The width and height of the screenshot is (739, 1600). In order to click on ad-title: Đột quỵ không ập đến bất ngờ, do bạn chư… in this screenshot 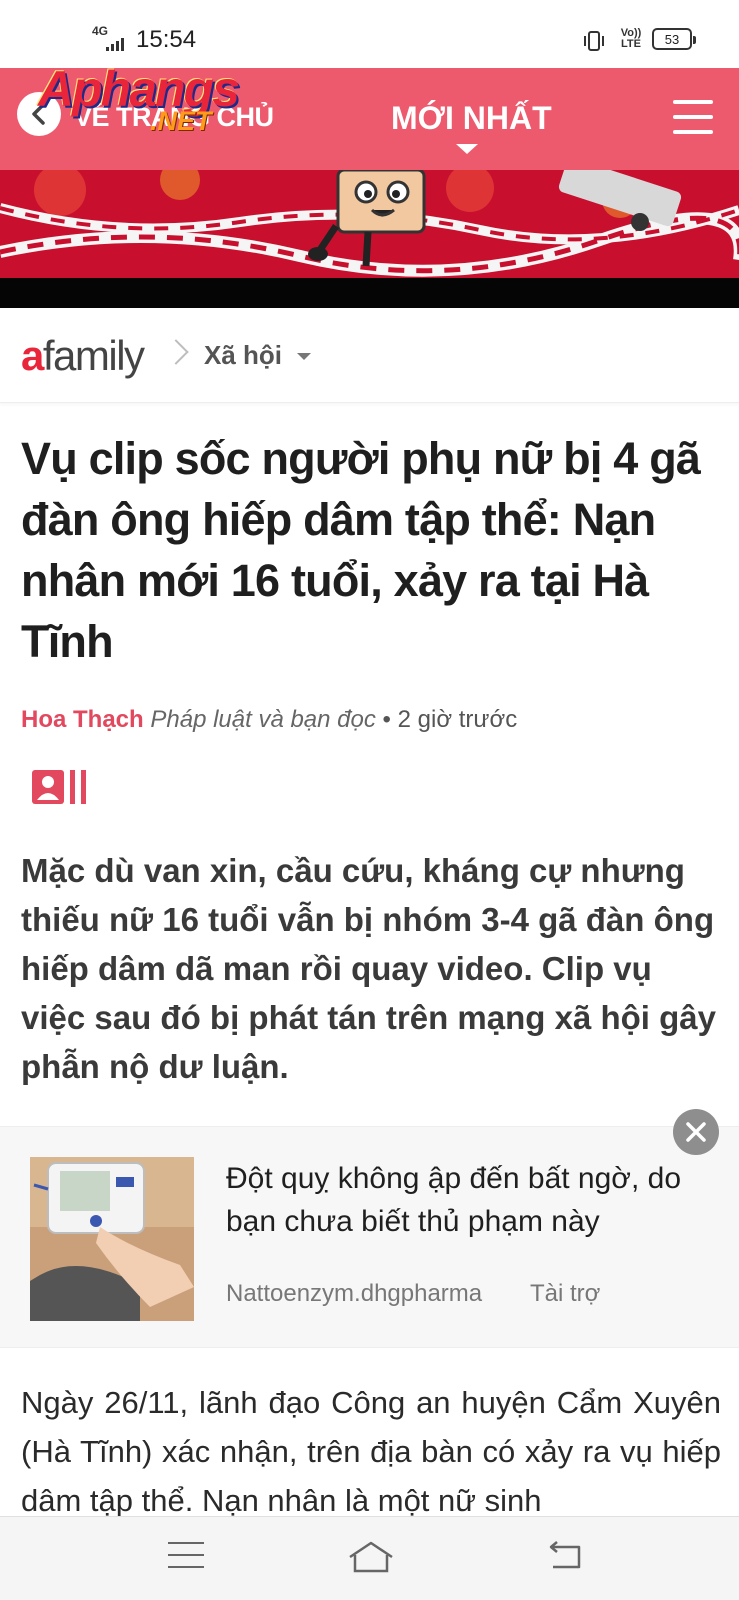, I will do `click(471, 1200)`.